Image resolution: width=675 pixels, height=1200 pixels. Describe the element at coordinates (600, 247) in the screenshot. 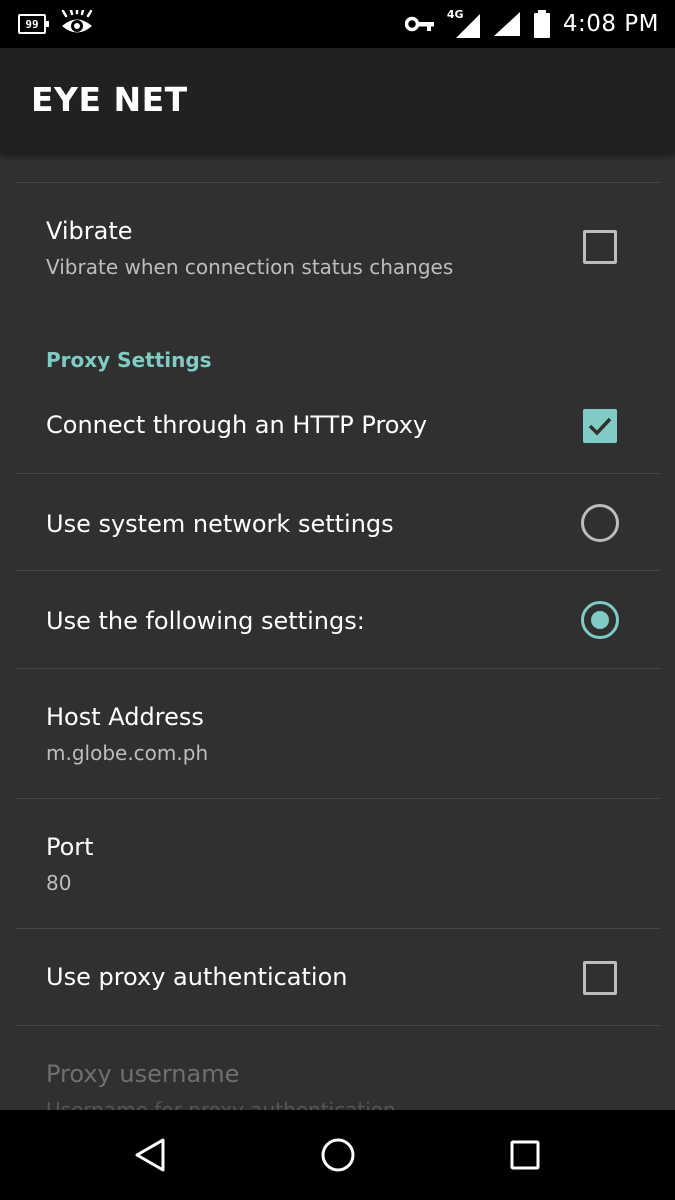

I see `vibrate-checkbox` at that location.